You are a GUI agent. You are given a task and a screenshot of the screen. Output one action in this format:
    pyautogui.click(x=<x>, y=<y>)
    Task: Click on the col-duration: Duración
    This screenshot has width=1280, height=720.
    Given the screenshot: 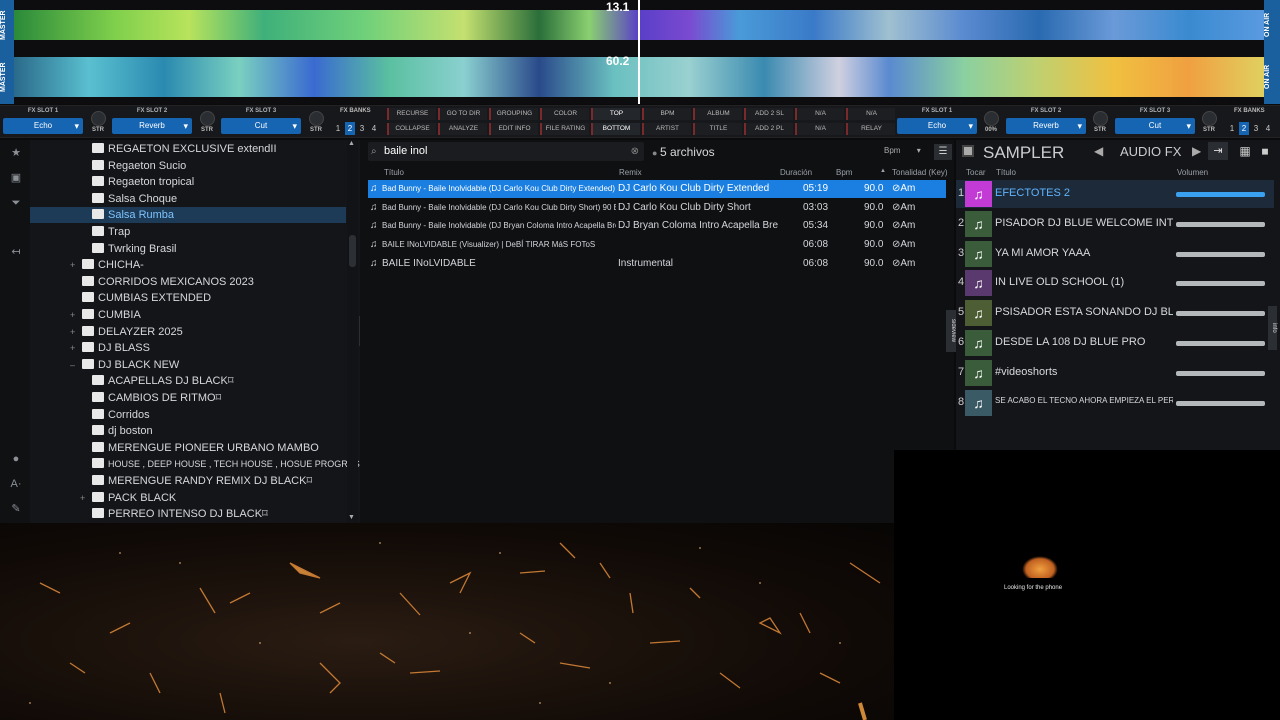 What is the action you would take?
    pyautogui.click(x=796, y=172)
    